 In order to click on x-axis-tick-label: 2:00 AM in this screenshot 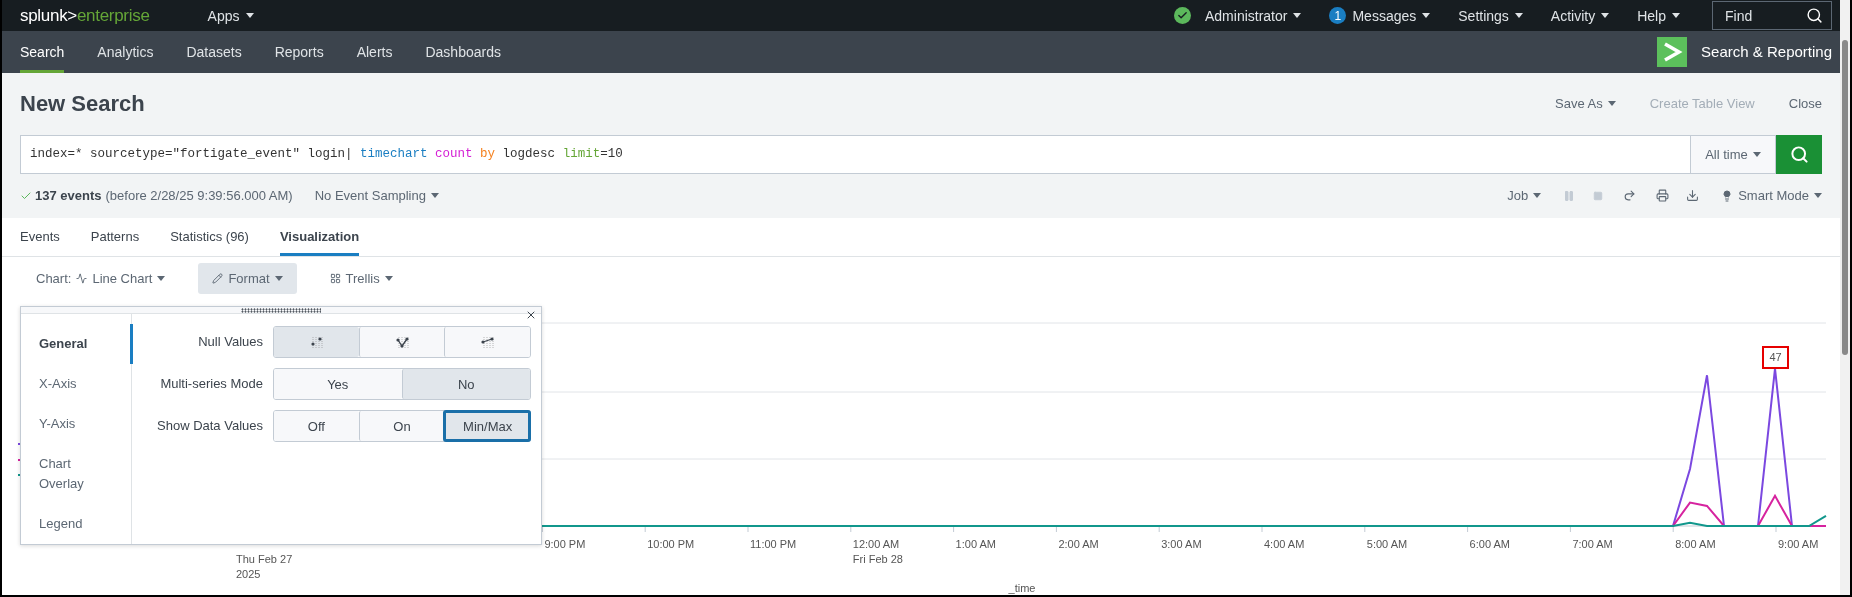, I will do `click(1078, 544)`.